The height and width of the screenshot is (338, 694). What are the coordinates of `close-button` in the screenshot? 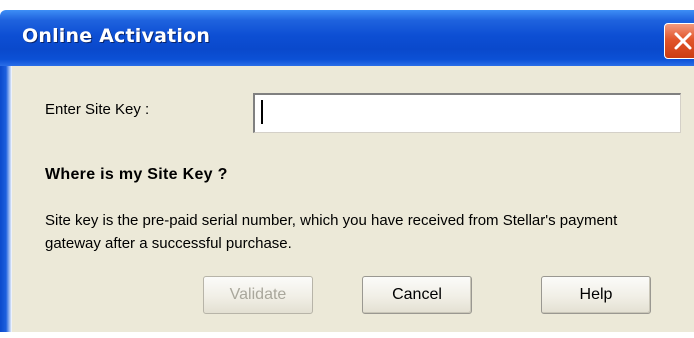 It's located at (679, 41).